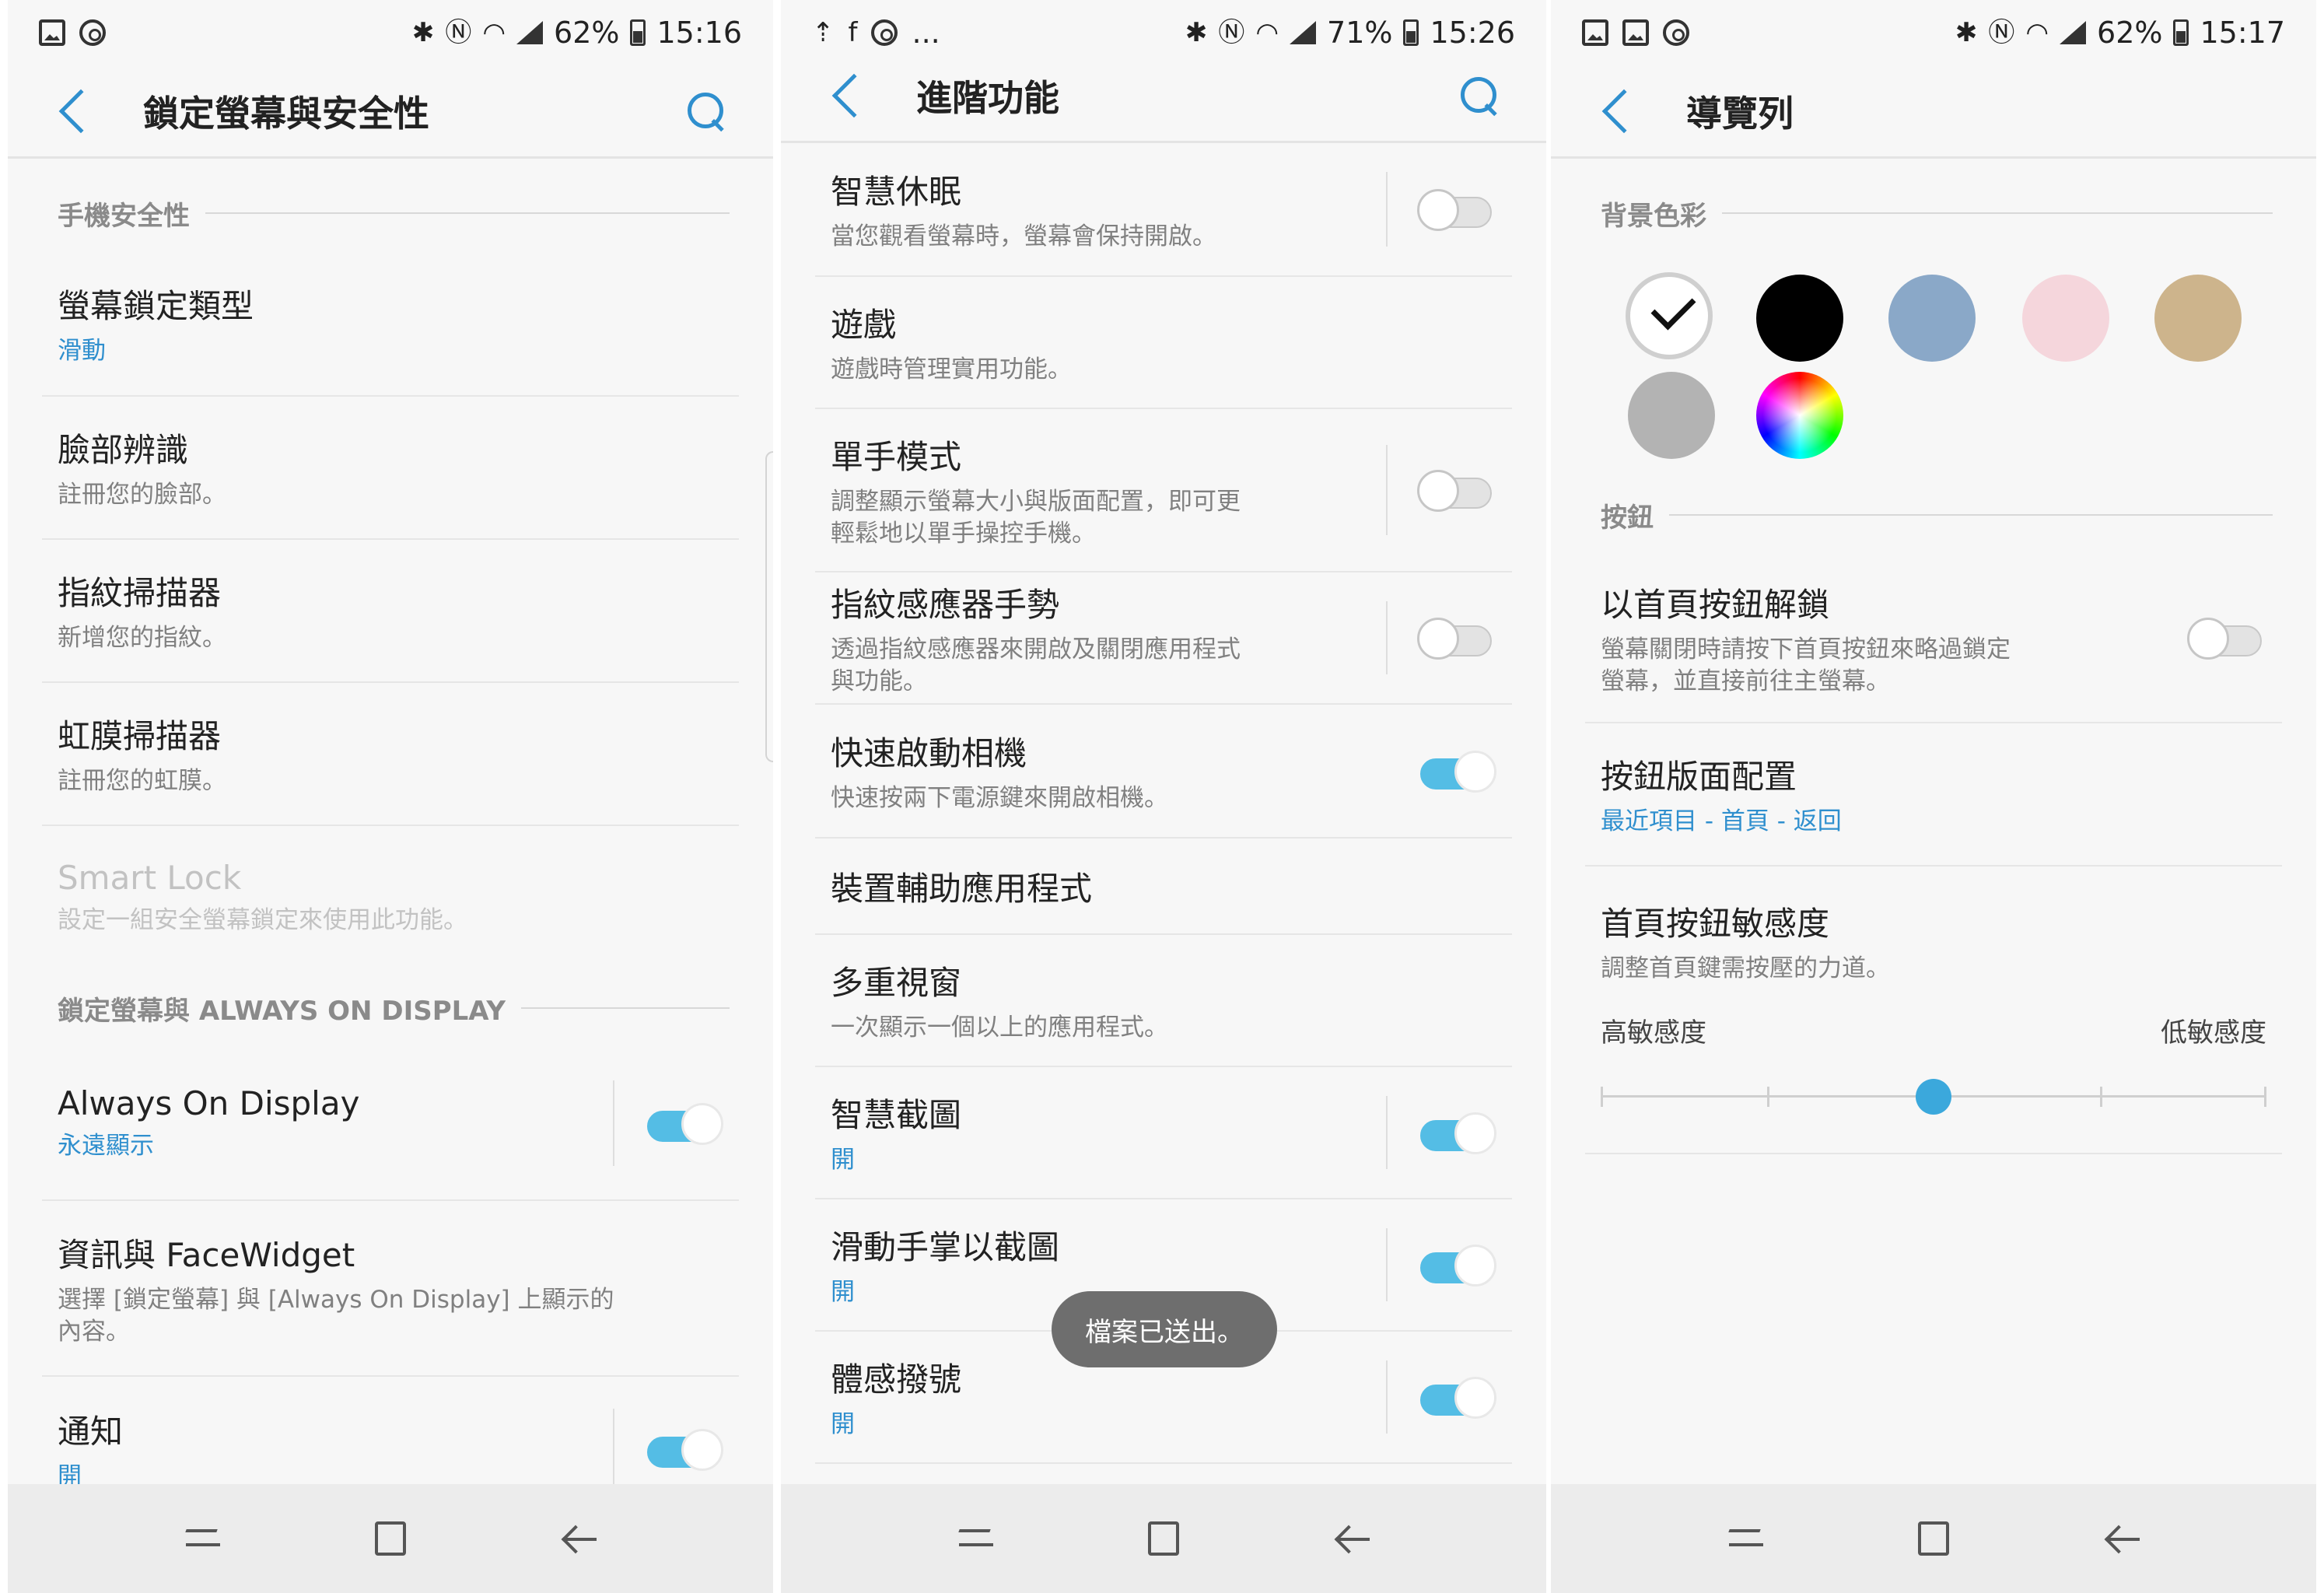 The image size is (2324, 1593). I want to click on item-title: Always On Display, so click(209, 1103).